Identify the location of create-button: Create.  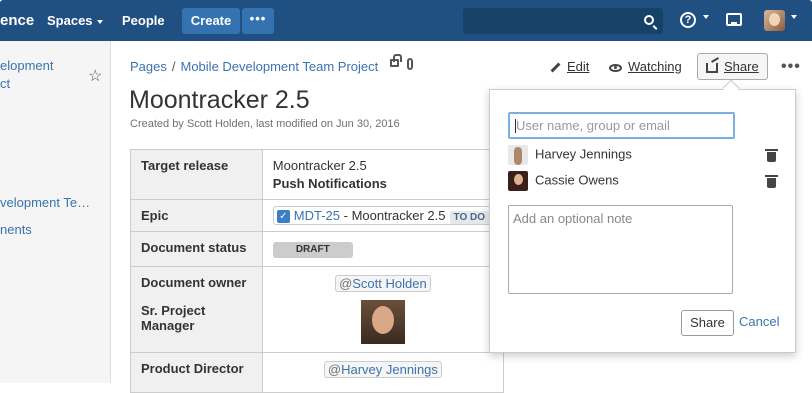
(211, 21).